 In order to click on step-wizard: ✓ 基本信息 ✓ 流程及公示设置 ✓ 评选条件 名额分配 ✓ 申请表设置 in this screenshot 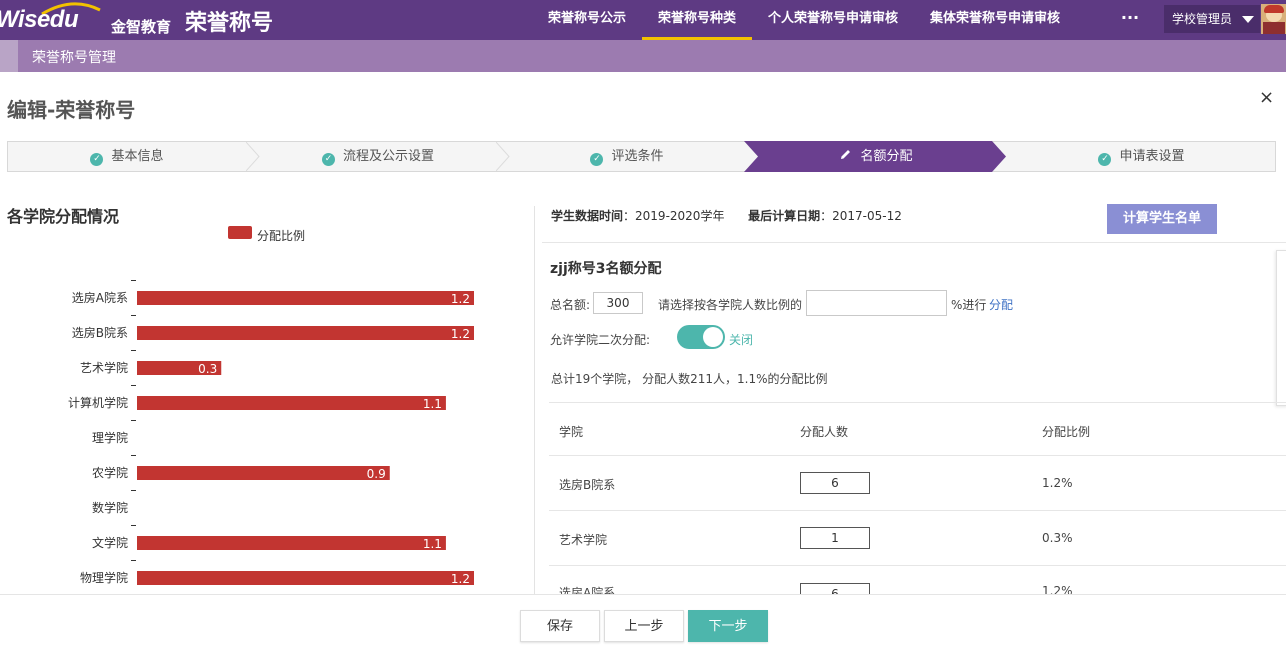, I will do `click(641, 156)`.